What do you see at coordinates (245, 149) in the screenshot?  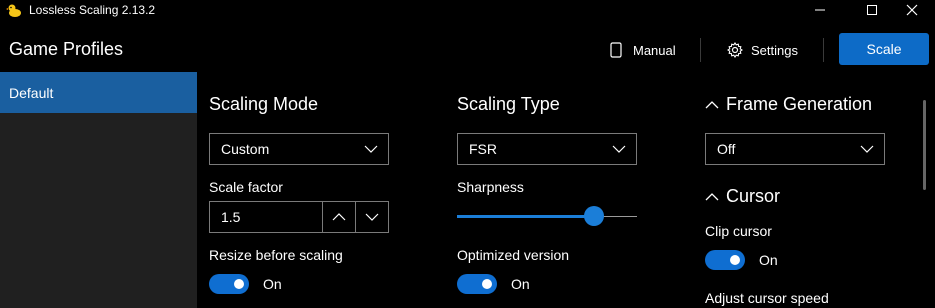 I see `scaling-mode-value: Custom` at bounding box center [245, 149].